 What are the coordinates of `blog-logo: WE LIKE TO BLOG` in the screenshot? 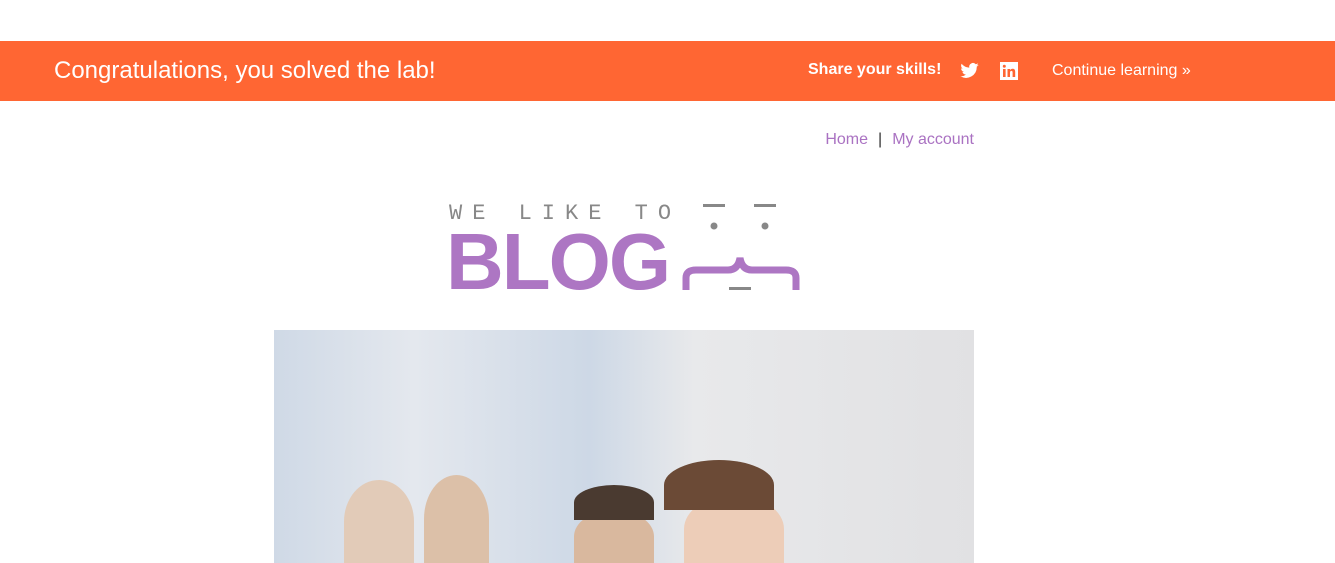 It's located at (626, 250).